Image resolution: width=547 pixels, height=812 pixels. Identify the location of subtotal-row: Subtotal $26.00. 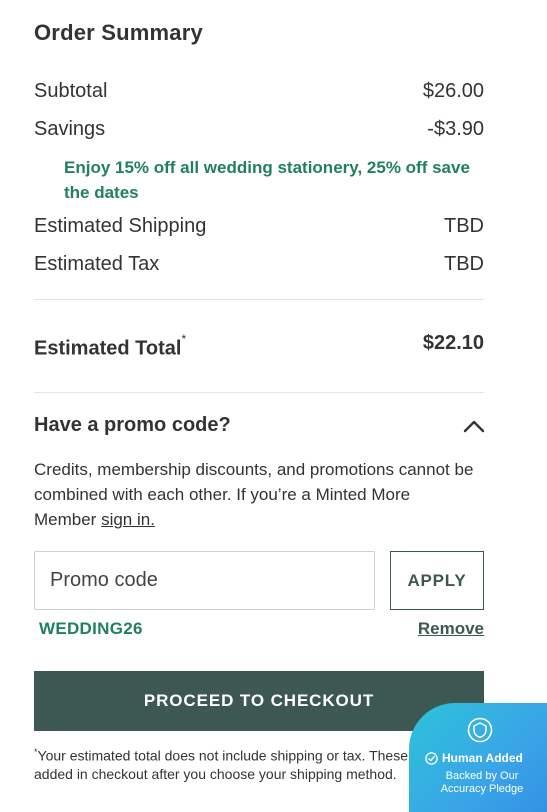
(259, 91).